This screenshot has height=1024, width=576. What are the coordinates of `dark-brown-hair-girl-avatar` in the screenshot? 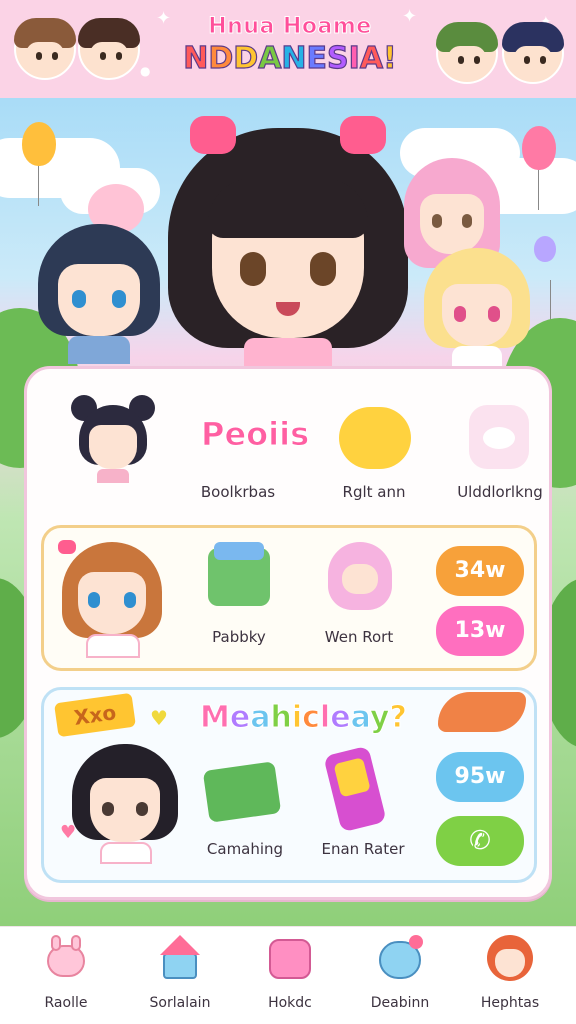 It's located at (109, 49).